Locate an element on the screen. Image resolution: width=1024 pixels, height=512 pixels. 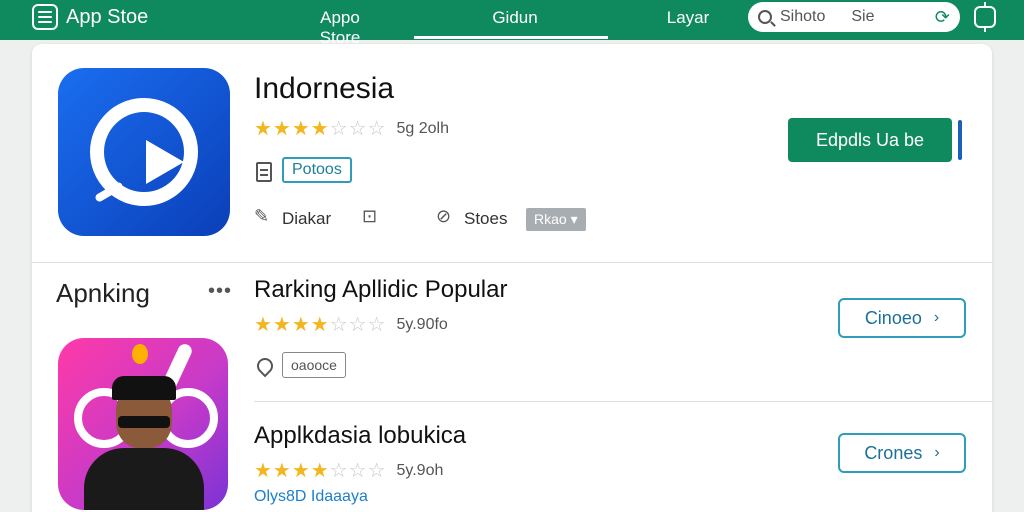
tab-app-store: Appo Store is located at coordinates (340, 28).